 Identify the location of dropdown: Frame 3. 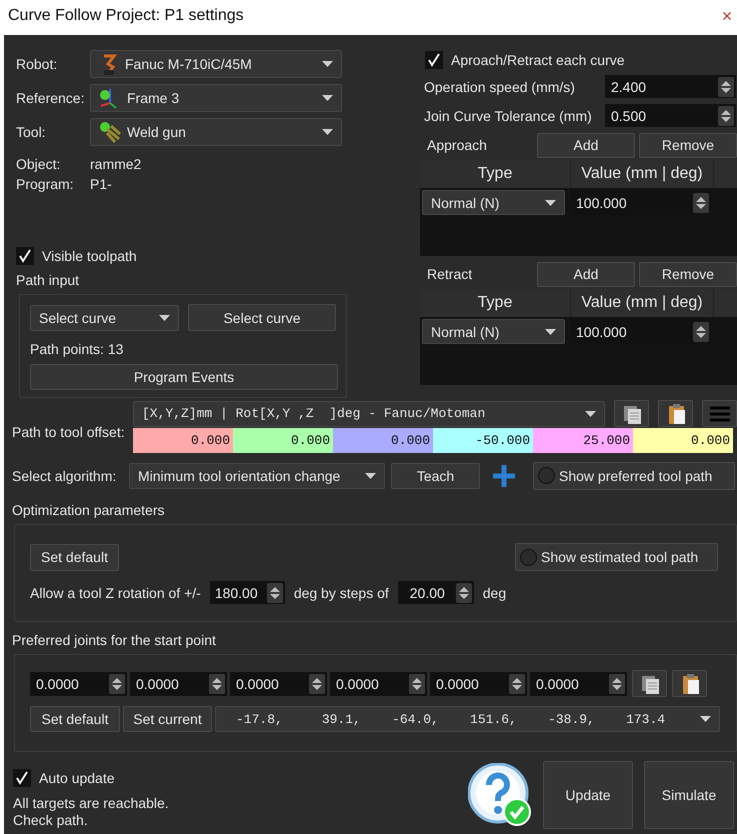
(216, 98).